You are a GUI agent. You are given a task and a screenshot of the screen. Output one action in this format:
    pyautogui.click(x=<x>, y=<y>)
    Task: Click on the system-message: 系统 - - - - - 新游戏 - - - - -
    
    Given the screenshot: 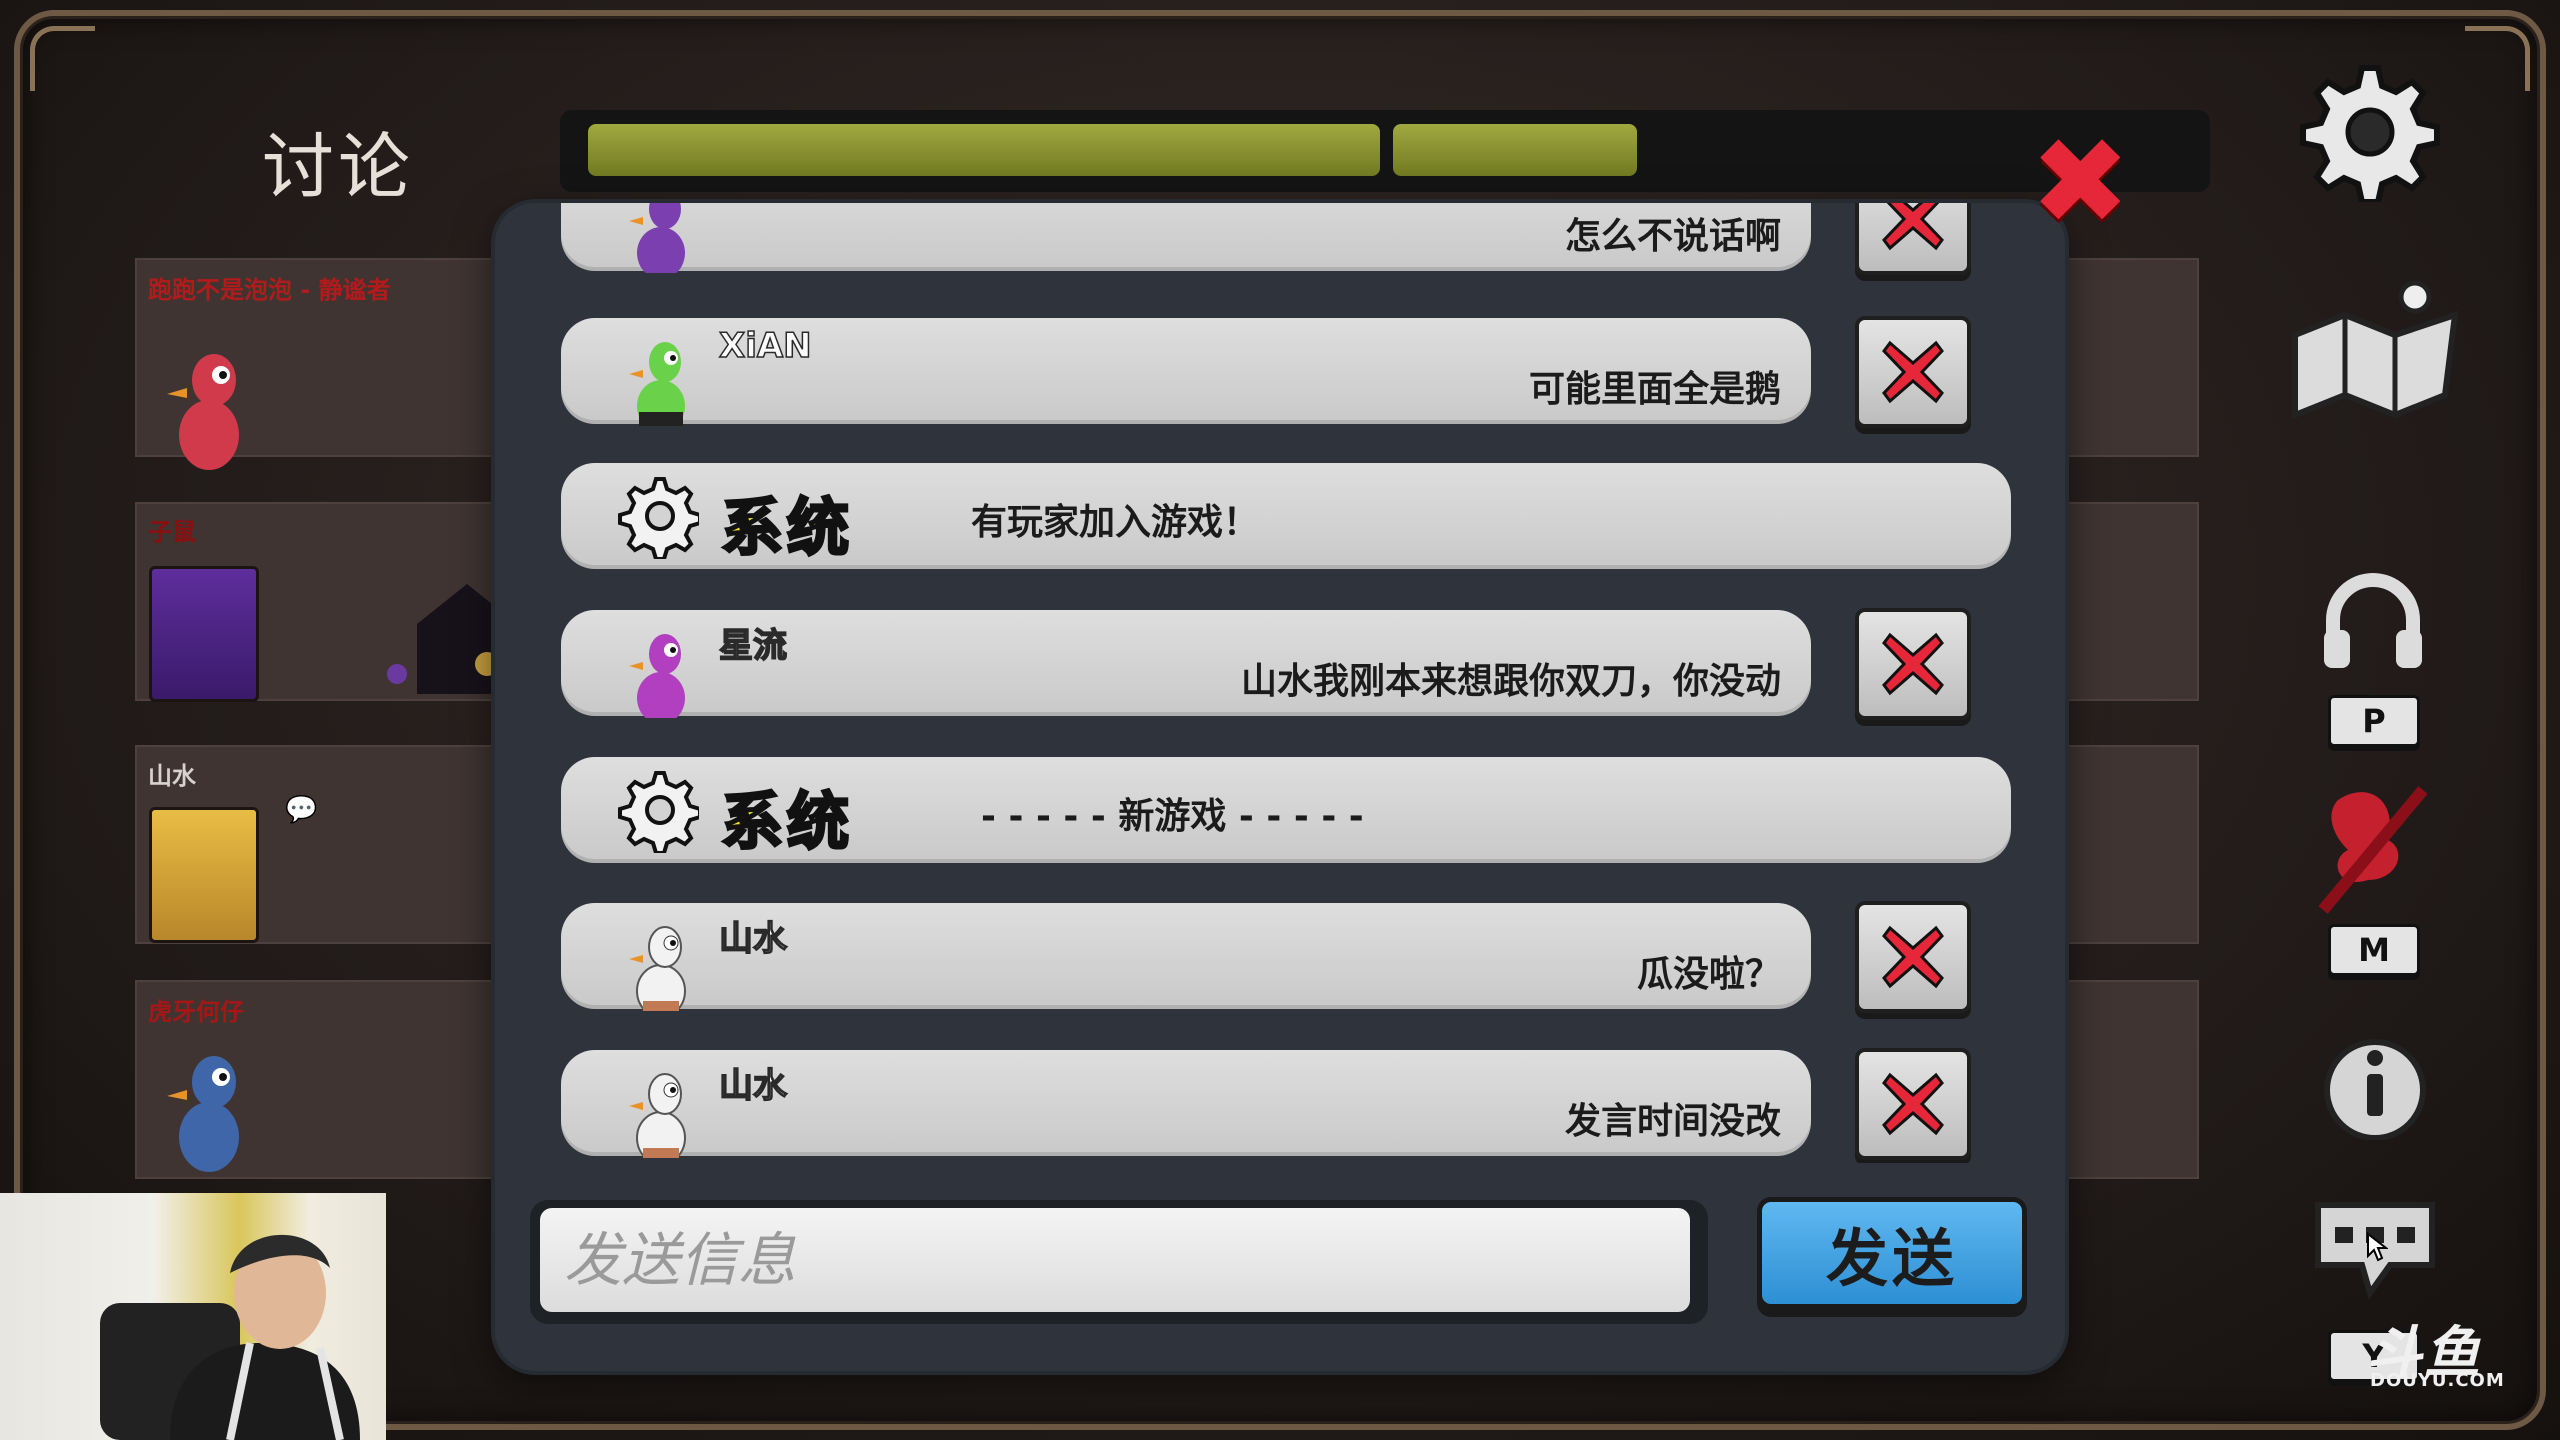 What is the action you would take?
    pyautogui.click(x=1286, y=810)
    